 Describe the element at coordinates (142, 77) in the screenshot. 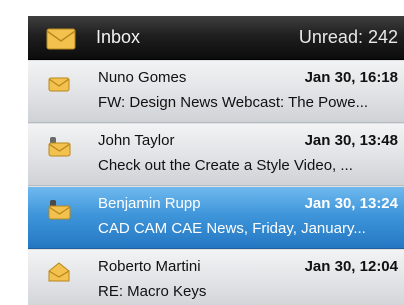

I see `message-sender: Nuno Gomes` at that location.